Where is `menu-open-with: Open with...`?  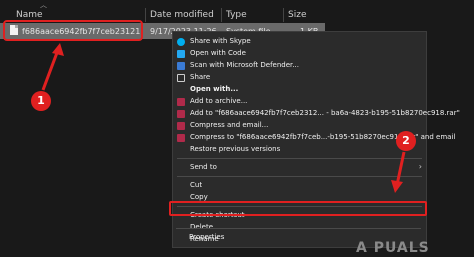
menu-open-with: Open with... is located at coordinates (299, 90).